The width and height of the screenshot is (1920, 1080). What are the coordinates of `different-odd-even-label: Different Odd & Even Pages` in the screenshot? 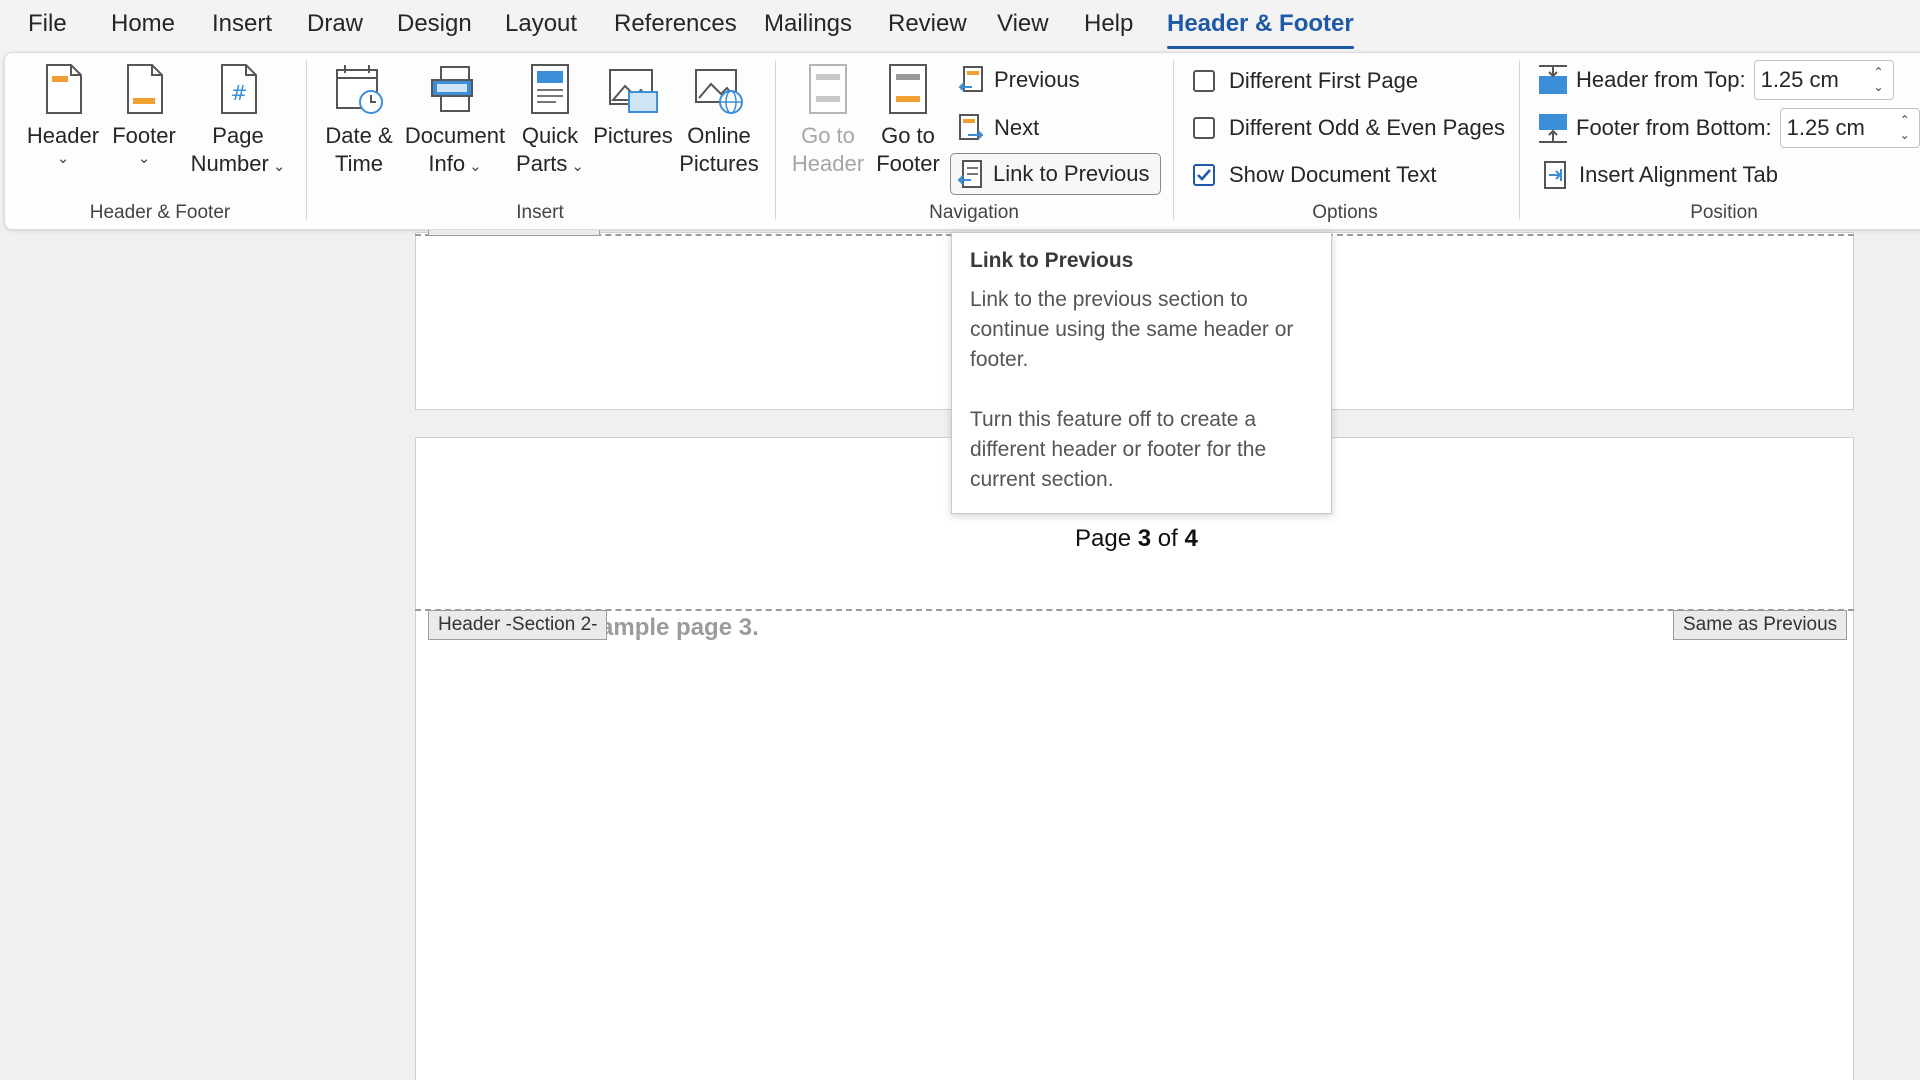 It's located at (1367, 127).